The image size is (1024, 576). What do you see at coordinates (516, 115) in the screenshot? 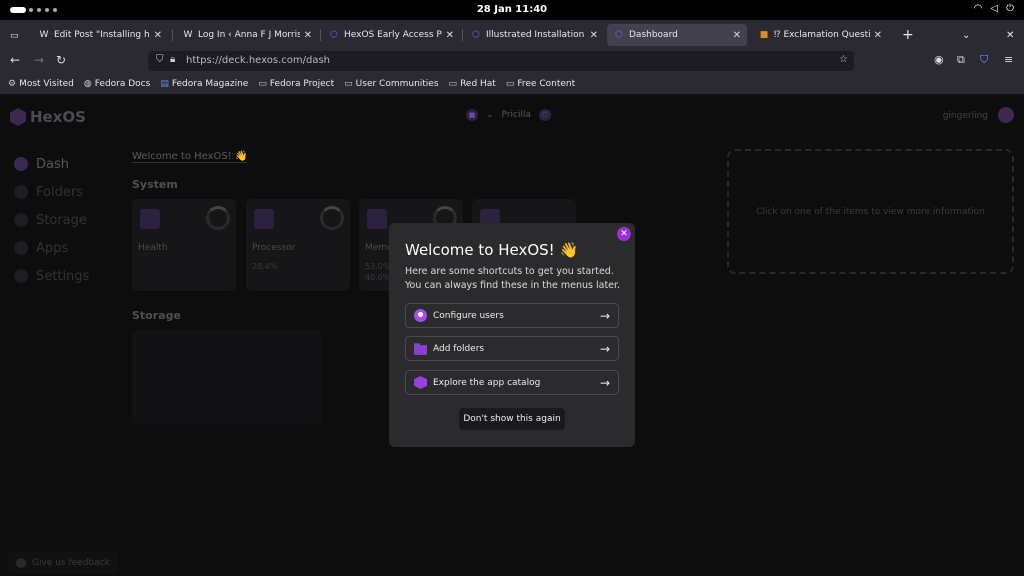
I see `server-name: Pricilla` at bounding box center [516, 115].